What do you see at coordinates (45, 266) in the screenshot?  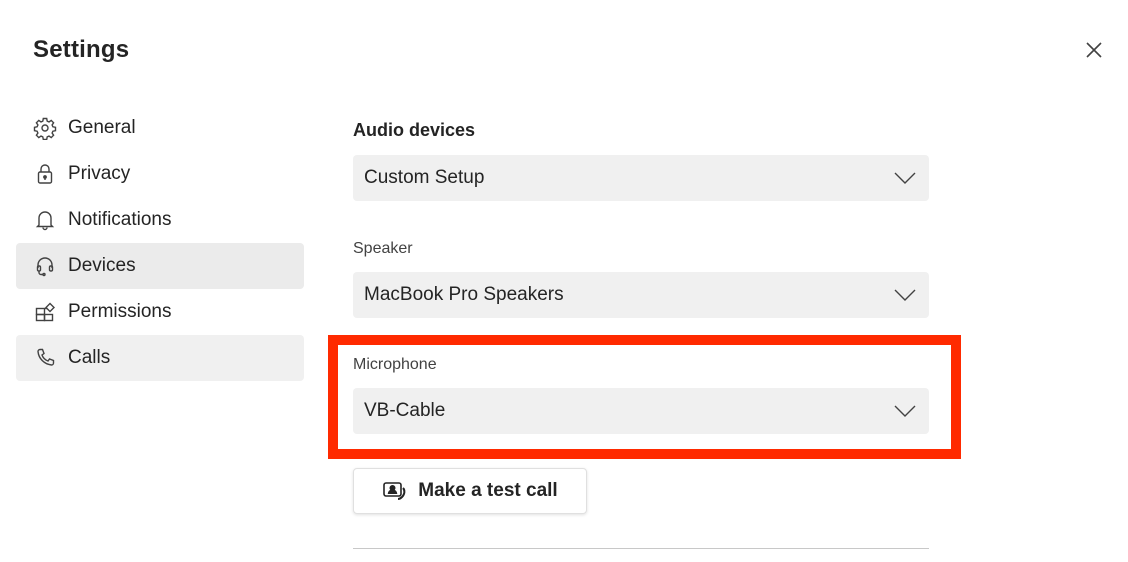 I see `headset-icon` at bounding box center [45, 266].